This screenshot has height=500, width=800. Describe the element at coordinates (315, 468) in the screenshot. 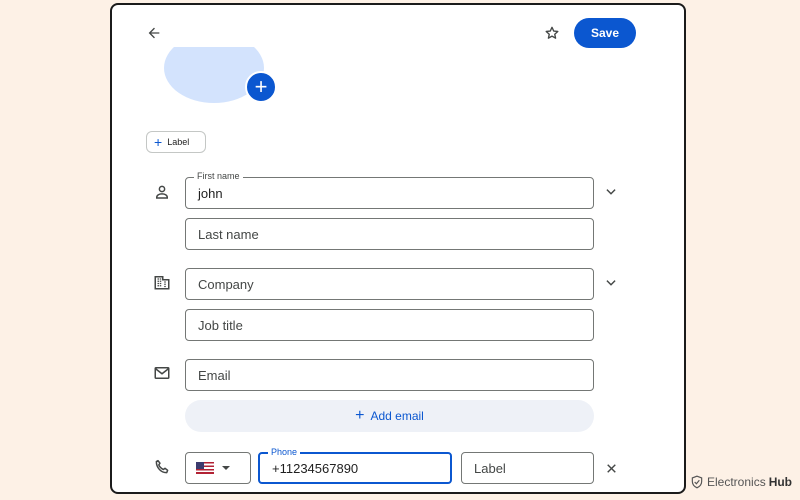

I see `phone-value: +11234567890` at that location.